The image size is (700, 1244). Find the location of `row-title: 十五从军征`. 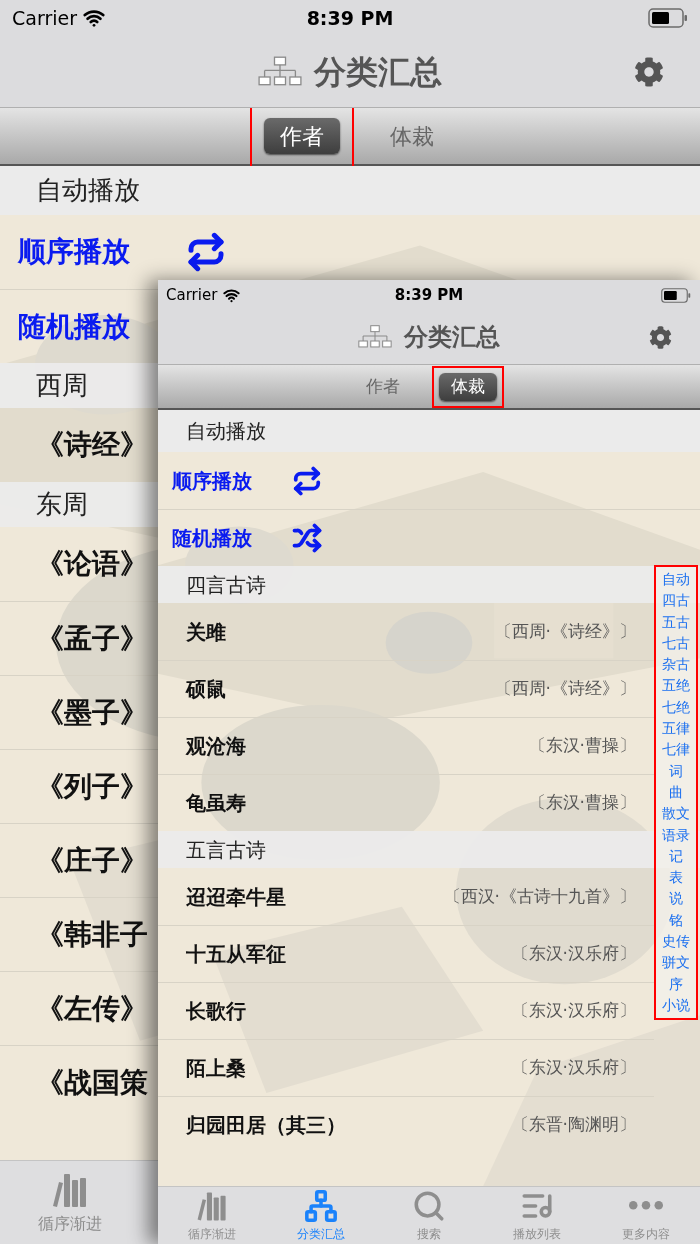

row-title: 十五从军征 is located at coordinates (236, 954).